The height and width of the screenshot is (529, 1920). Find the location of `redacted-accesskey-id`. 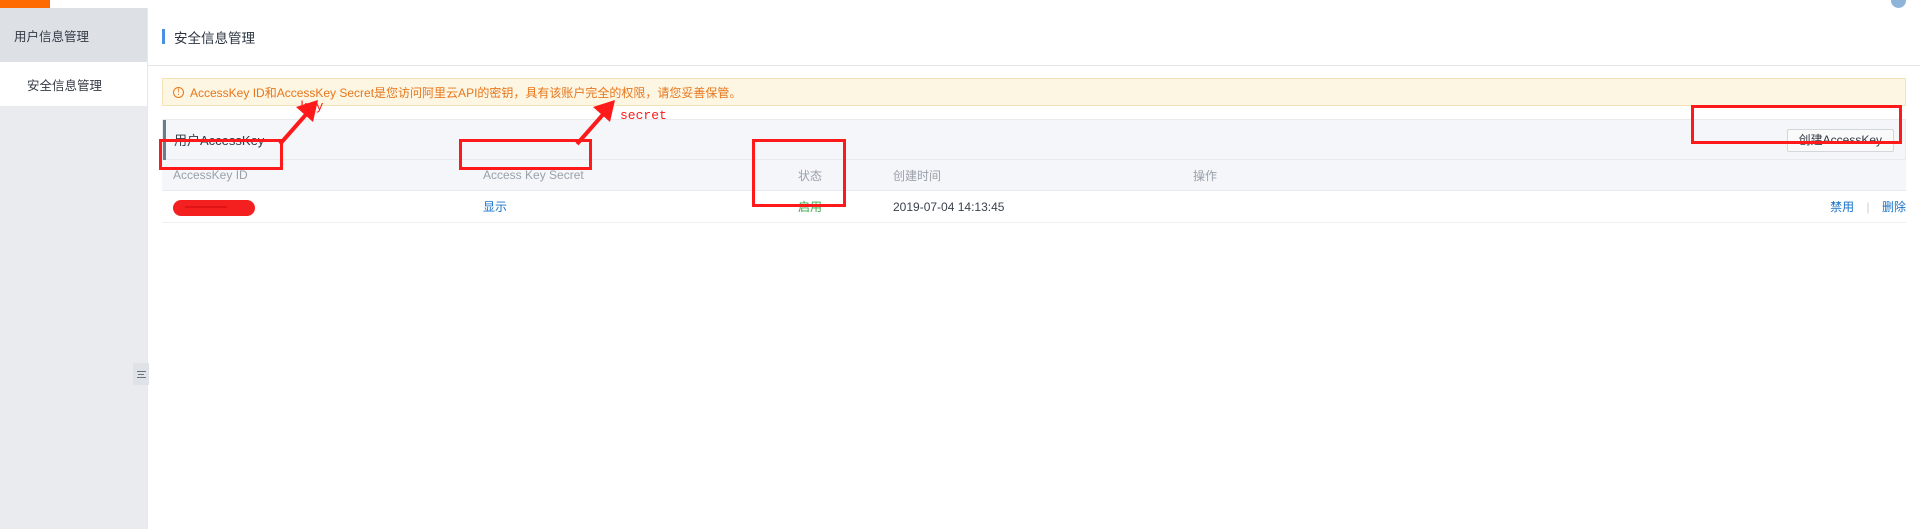

redacted-accesskey-id is located at coordinates (214, 208).